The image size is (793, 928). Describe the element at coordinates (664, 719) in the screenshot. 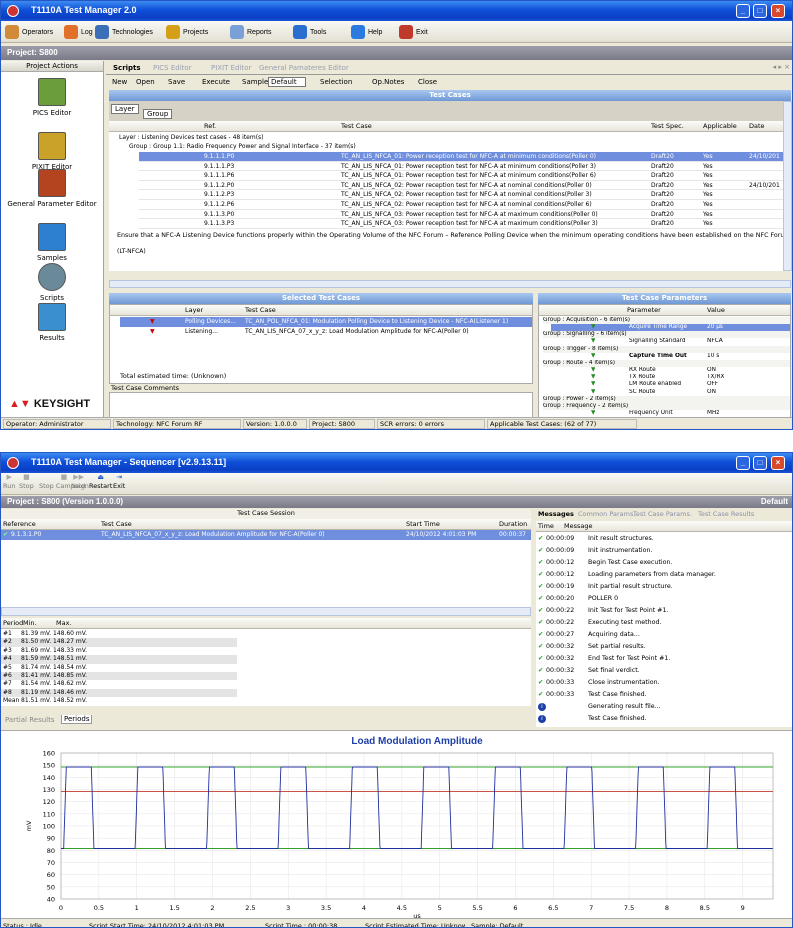

I see `message-row: i Test Case finished.` at that location.